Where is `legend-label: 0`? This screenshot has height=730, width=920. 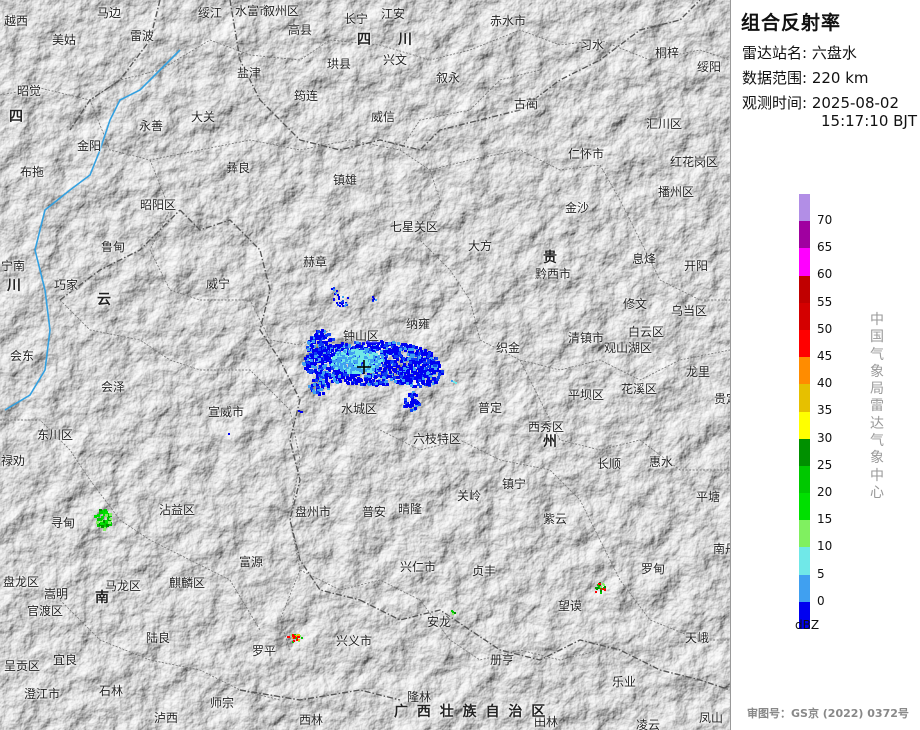
legend-label: 0 is located at coordinates (821, 600).